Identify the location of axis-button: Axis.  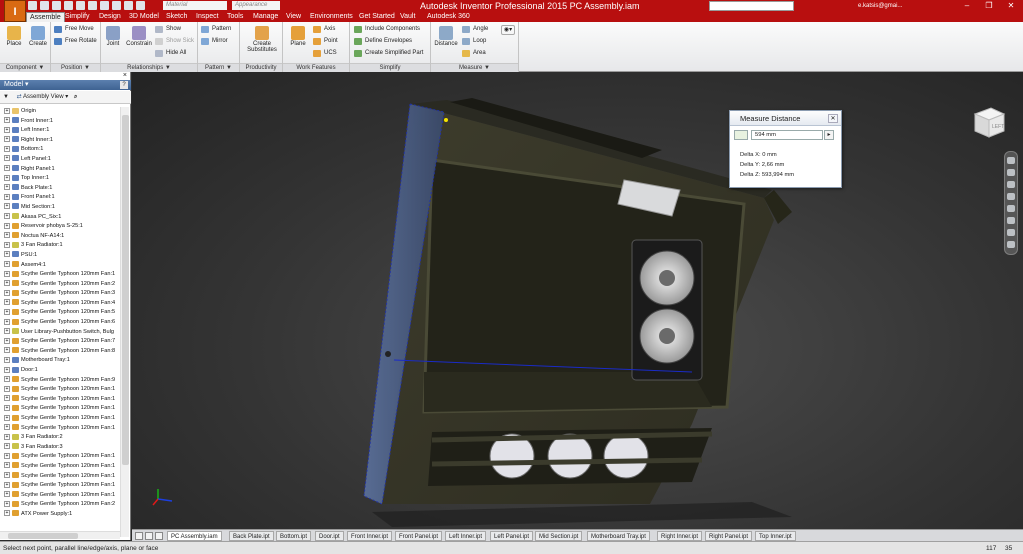
(324, 29).